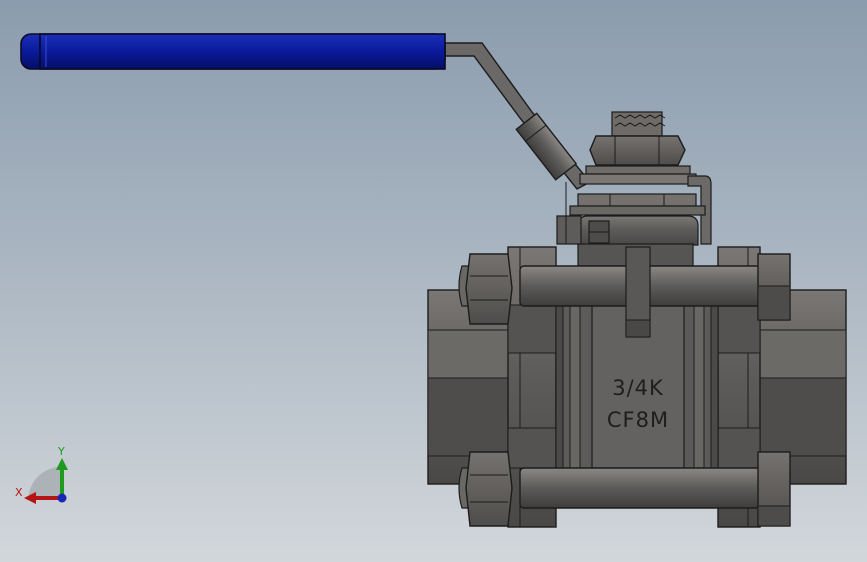 This screenshot has height=562, width=867. What do you see at coordinates (638, 388) in the screenshot?
I see `body-marking-size: 3/4K` at bounding box center [638, 388].